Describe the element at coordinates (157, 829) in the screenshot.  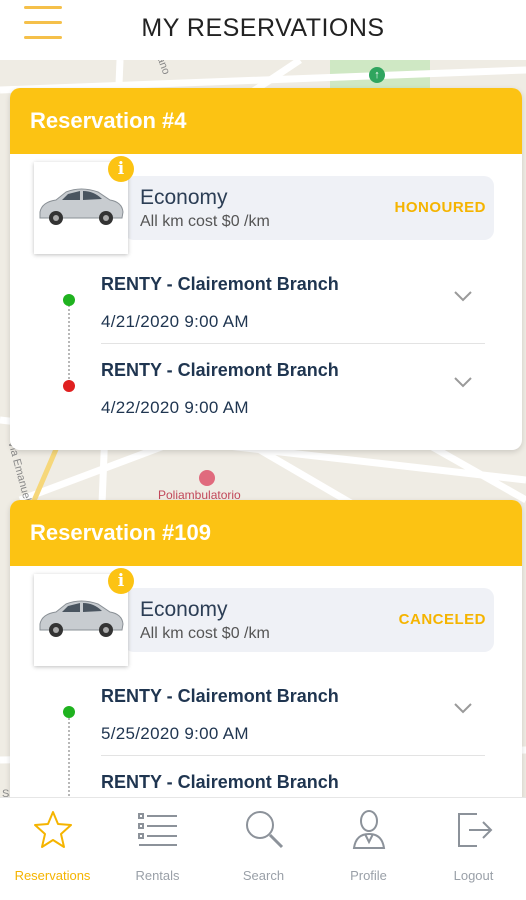
I see `list-icon` at that location.